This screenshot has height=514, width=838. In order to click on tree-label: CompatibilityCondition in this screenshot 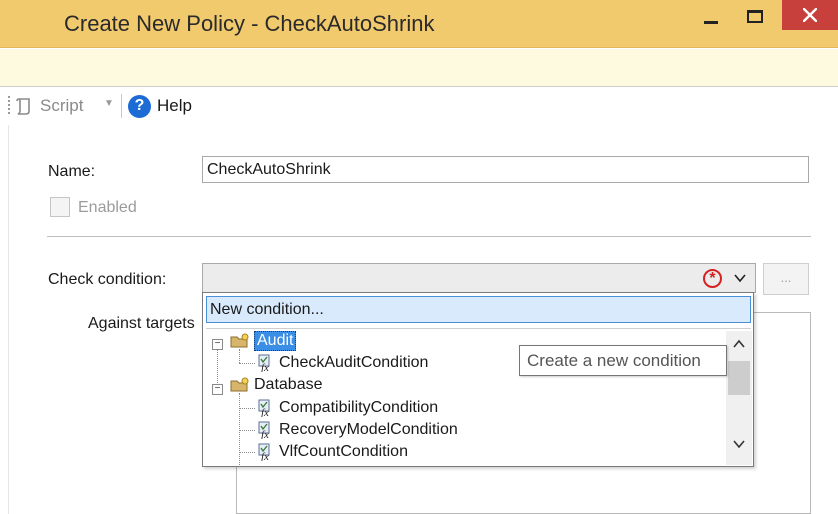, I will do `click(359, 407)`.